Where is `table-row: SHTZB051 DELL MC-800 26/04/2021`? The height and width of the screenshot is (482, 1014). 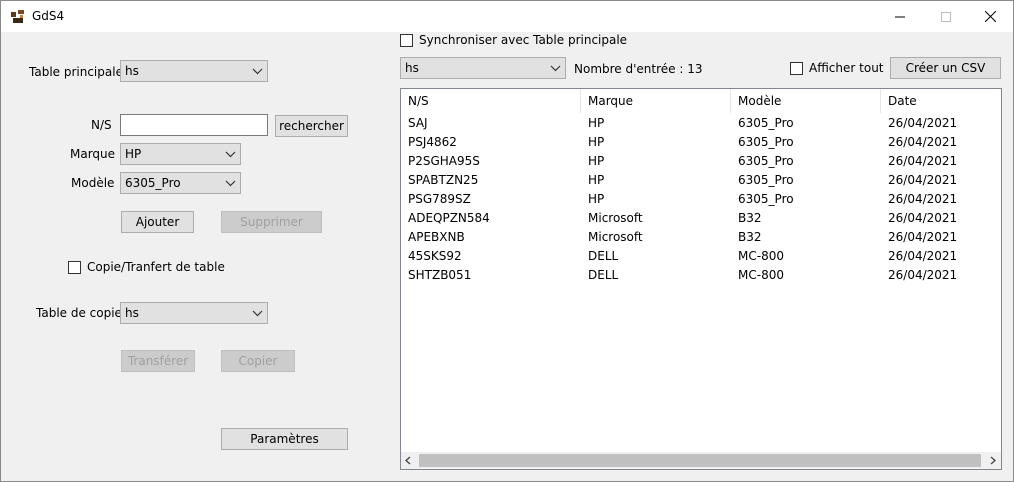 table-row: SHTZB051 DELL MC-800 26/04/2021 is located at coordinates (701, 275).